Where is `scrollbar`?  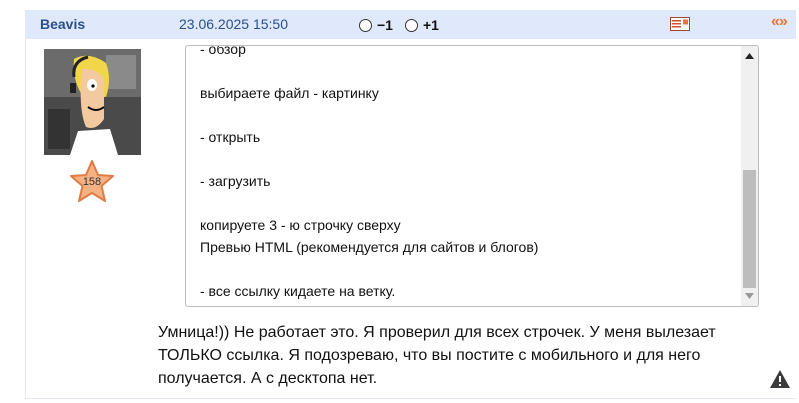 scrollbar is located at coordinates (749, 176).